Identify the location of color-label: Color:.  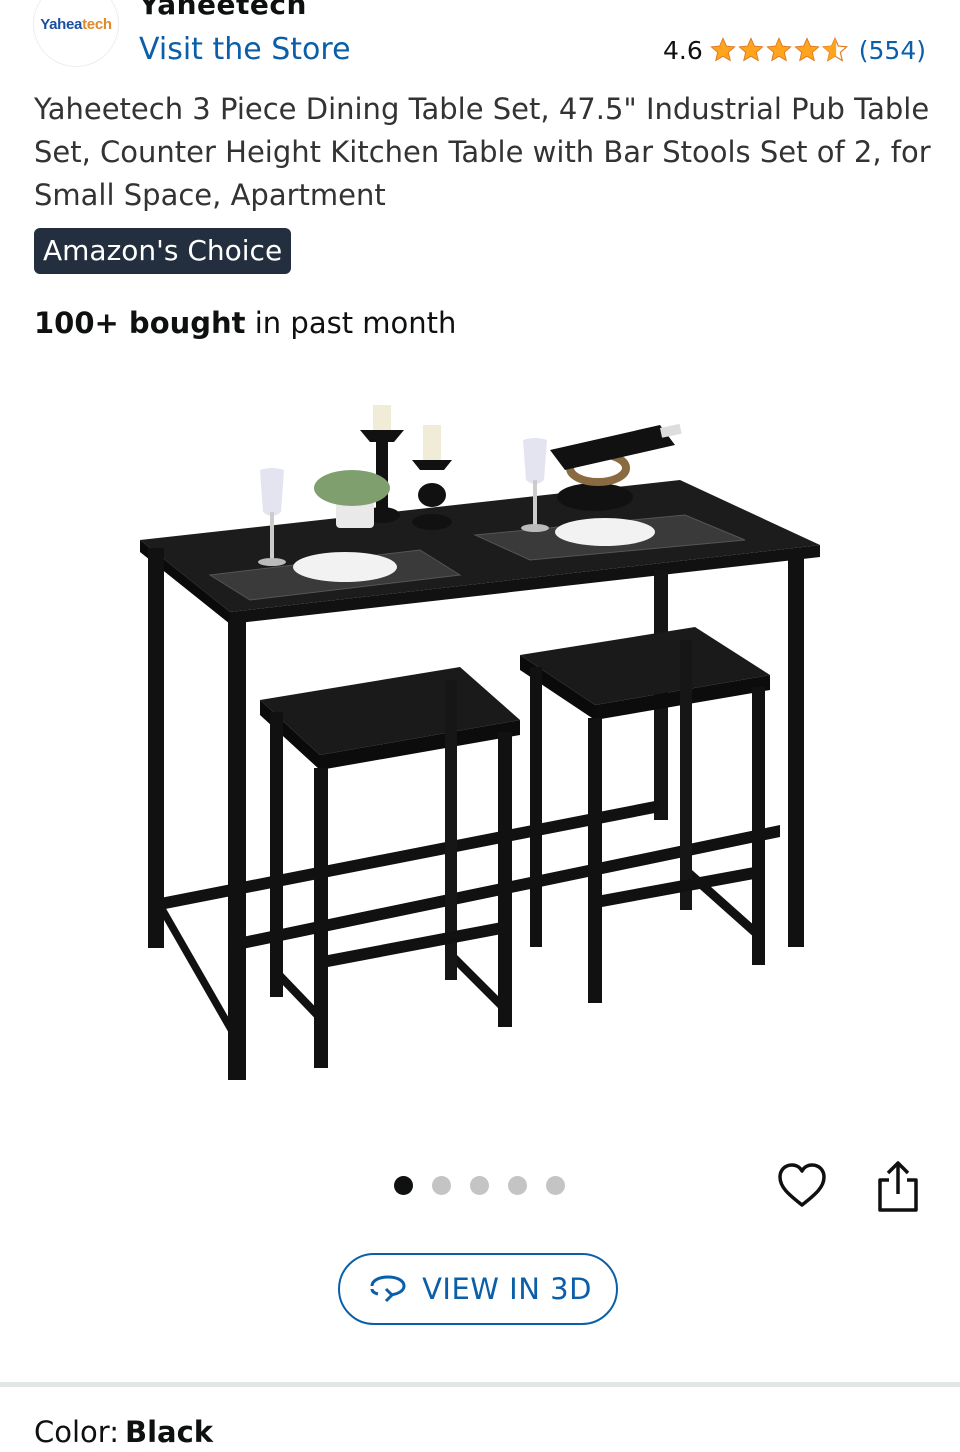
(76, 1432).